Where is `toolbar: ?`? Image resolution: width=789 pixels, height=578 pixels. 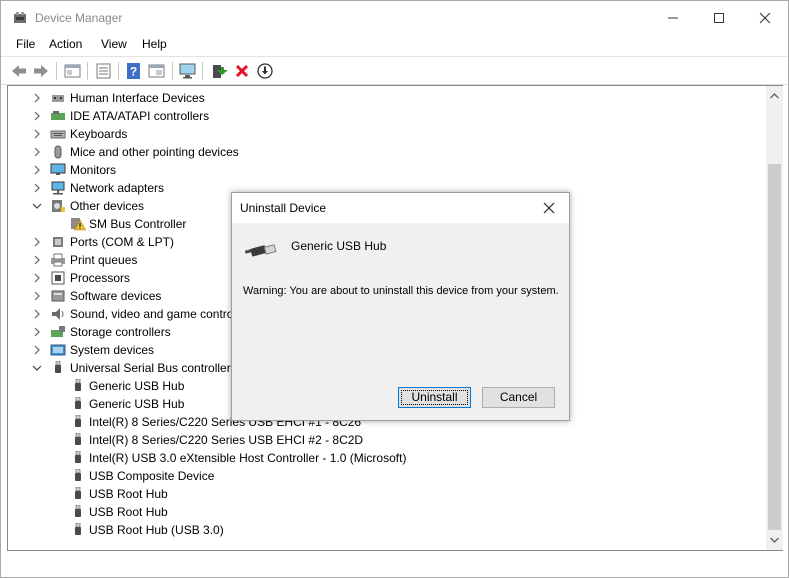
toolbar: ? is located at coordinates (394, 70).